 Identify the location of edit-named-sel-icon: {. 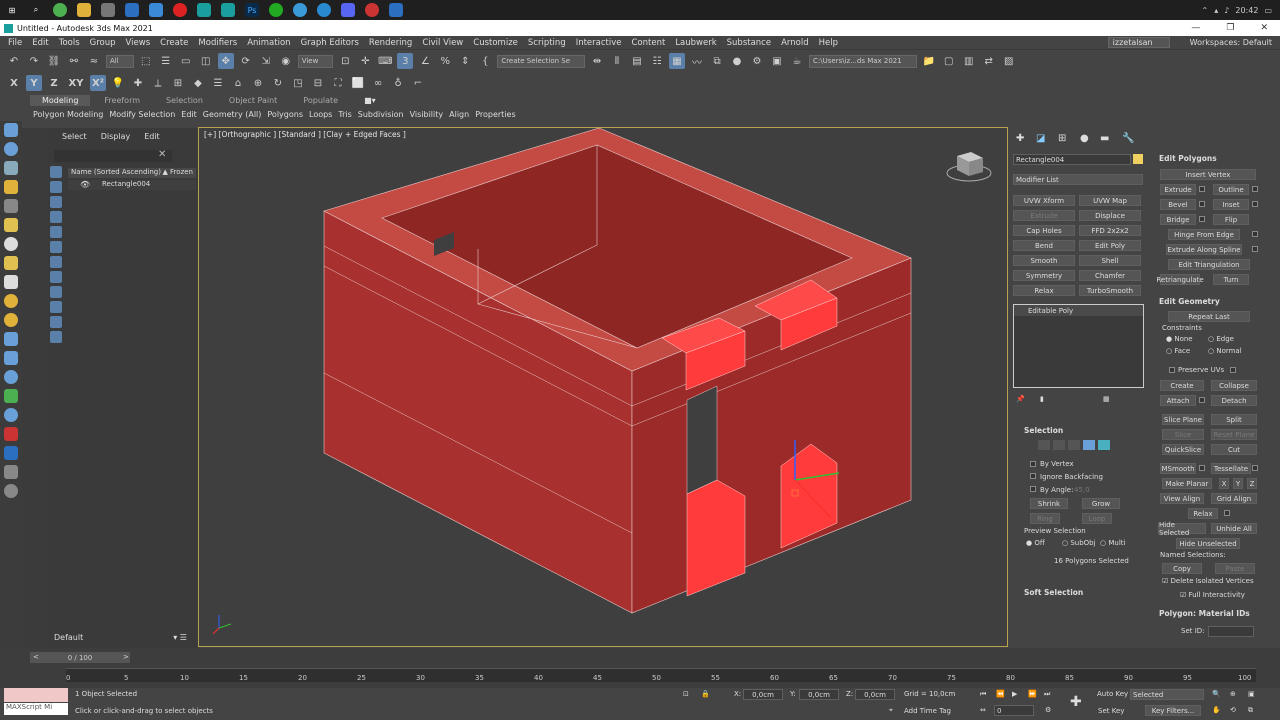
(485, 61).